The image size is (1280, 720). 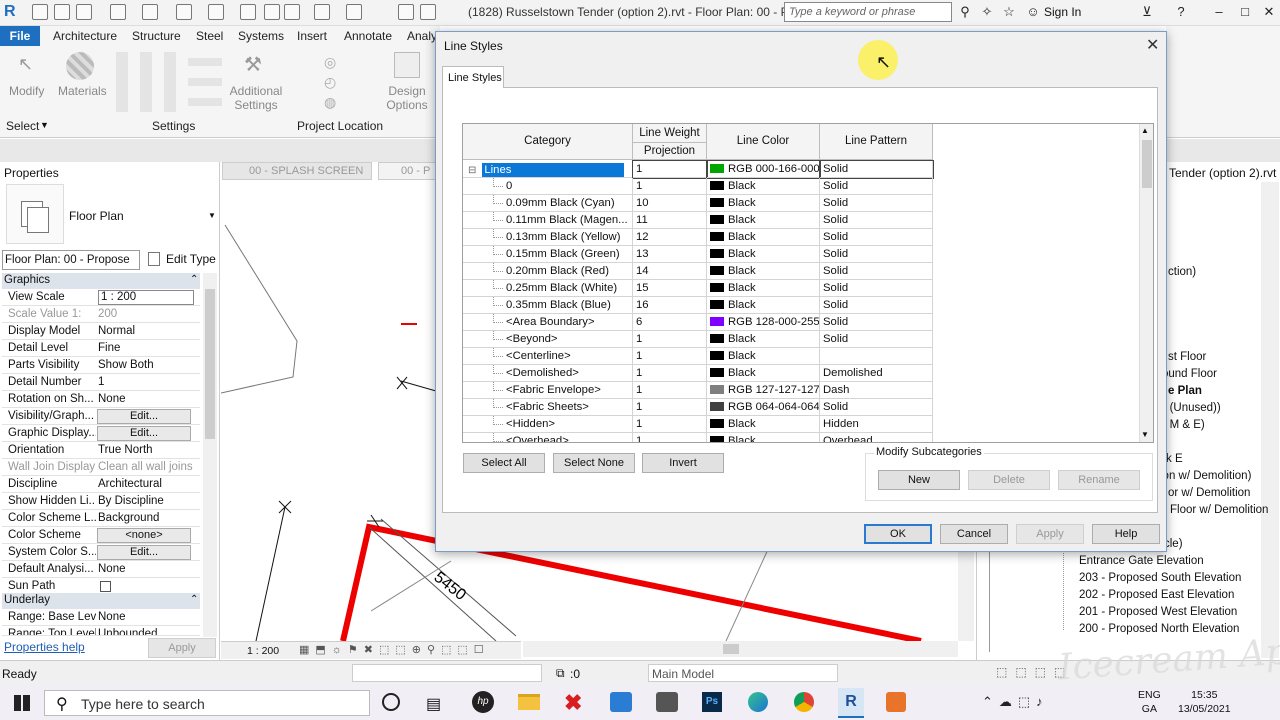 What do you see at coordinates (974, 534) in the screenshot?
I see `cancel-button: Cancel` at bounding box center [974, 534].